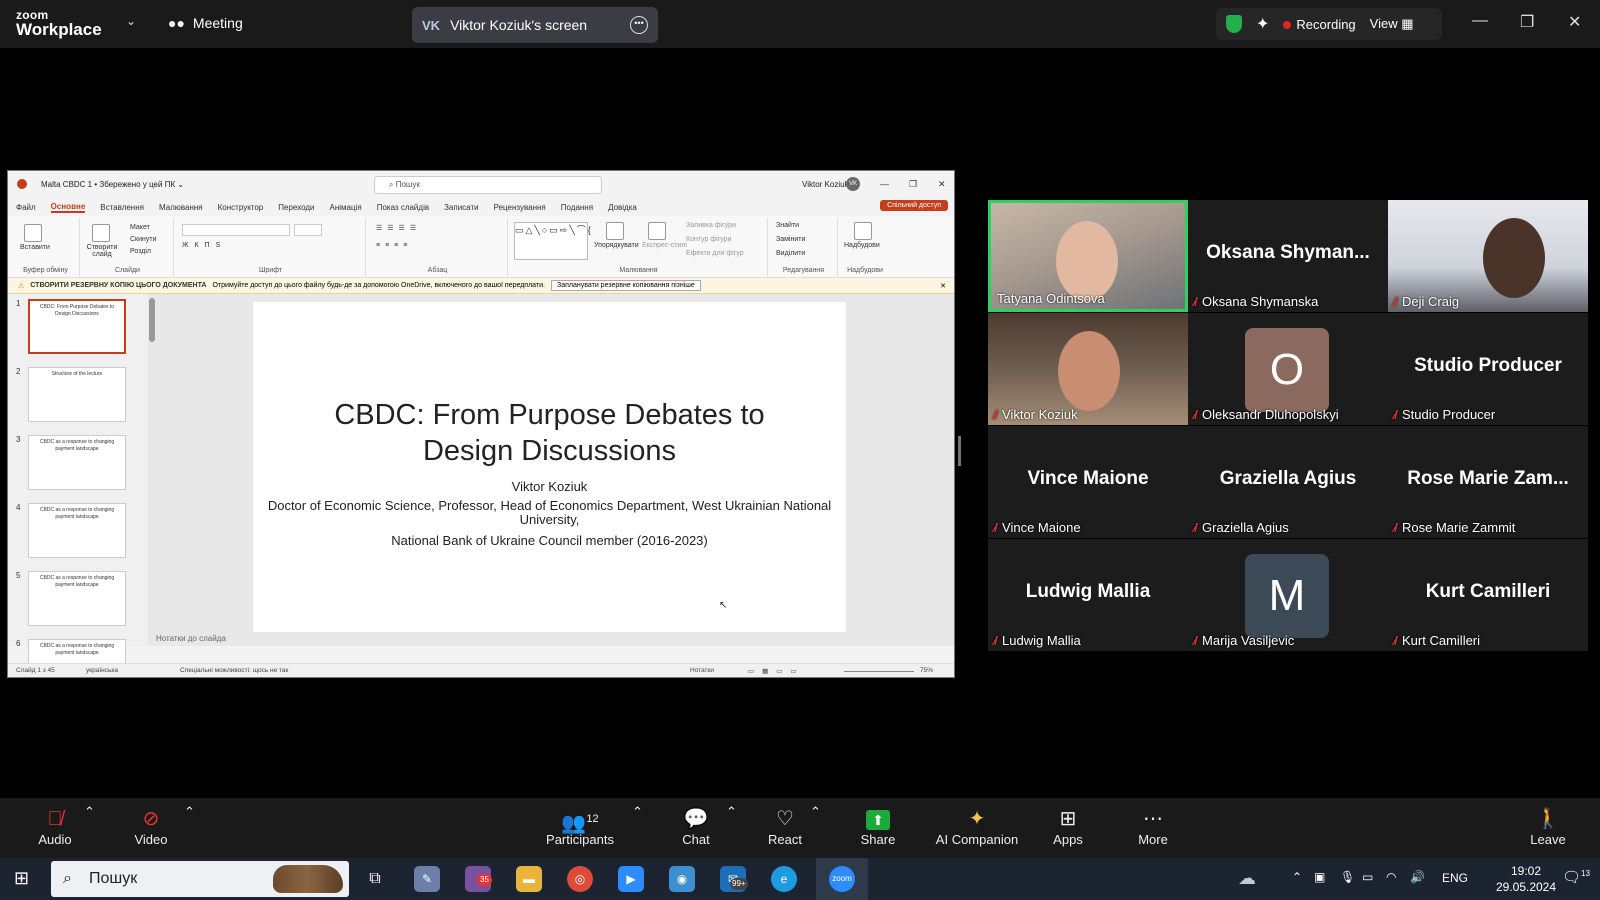 This screenshot has height=900, width=1600. Describe the element at coordinates (1574, 22) in the screenshot. I see `close-icon: ✕` at that location.